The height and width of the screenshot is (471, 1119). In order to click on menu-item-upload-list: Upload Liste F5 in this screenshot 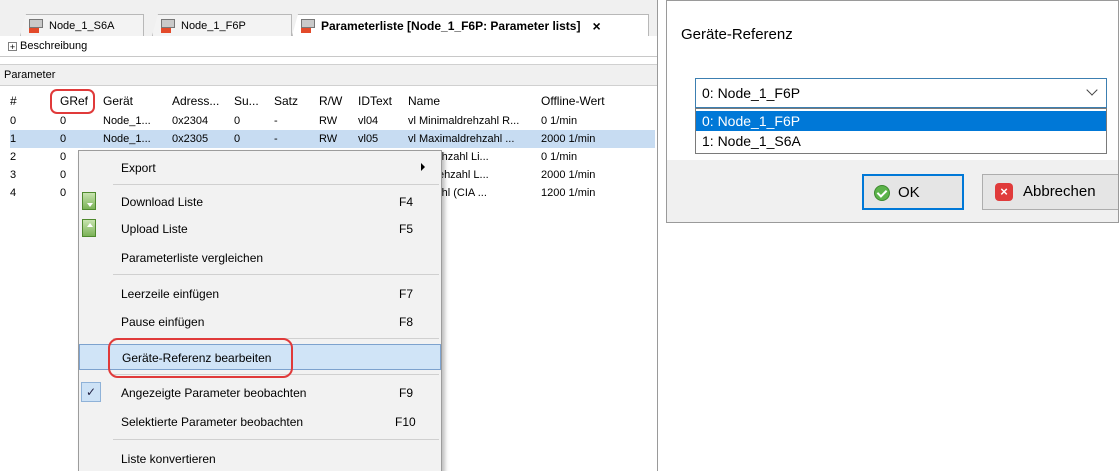, I will do `click(260, 229)`.